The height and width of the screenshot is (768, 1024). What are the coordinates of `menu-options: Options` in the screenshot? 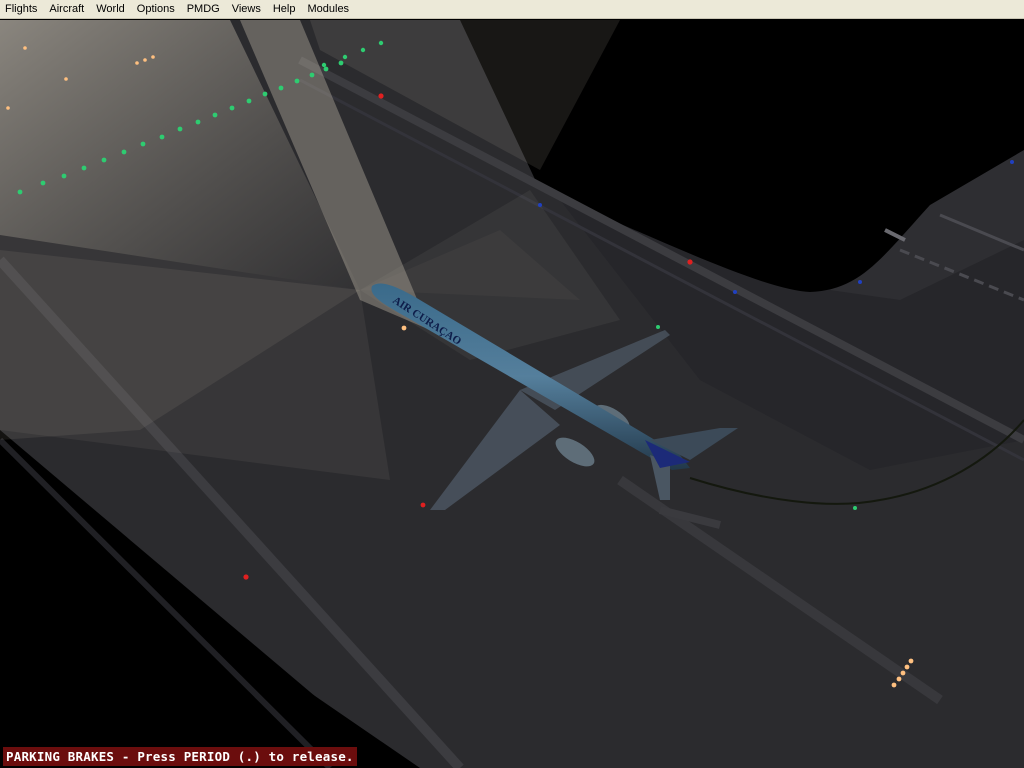 It's located at (156, 9).